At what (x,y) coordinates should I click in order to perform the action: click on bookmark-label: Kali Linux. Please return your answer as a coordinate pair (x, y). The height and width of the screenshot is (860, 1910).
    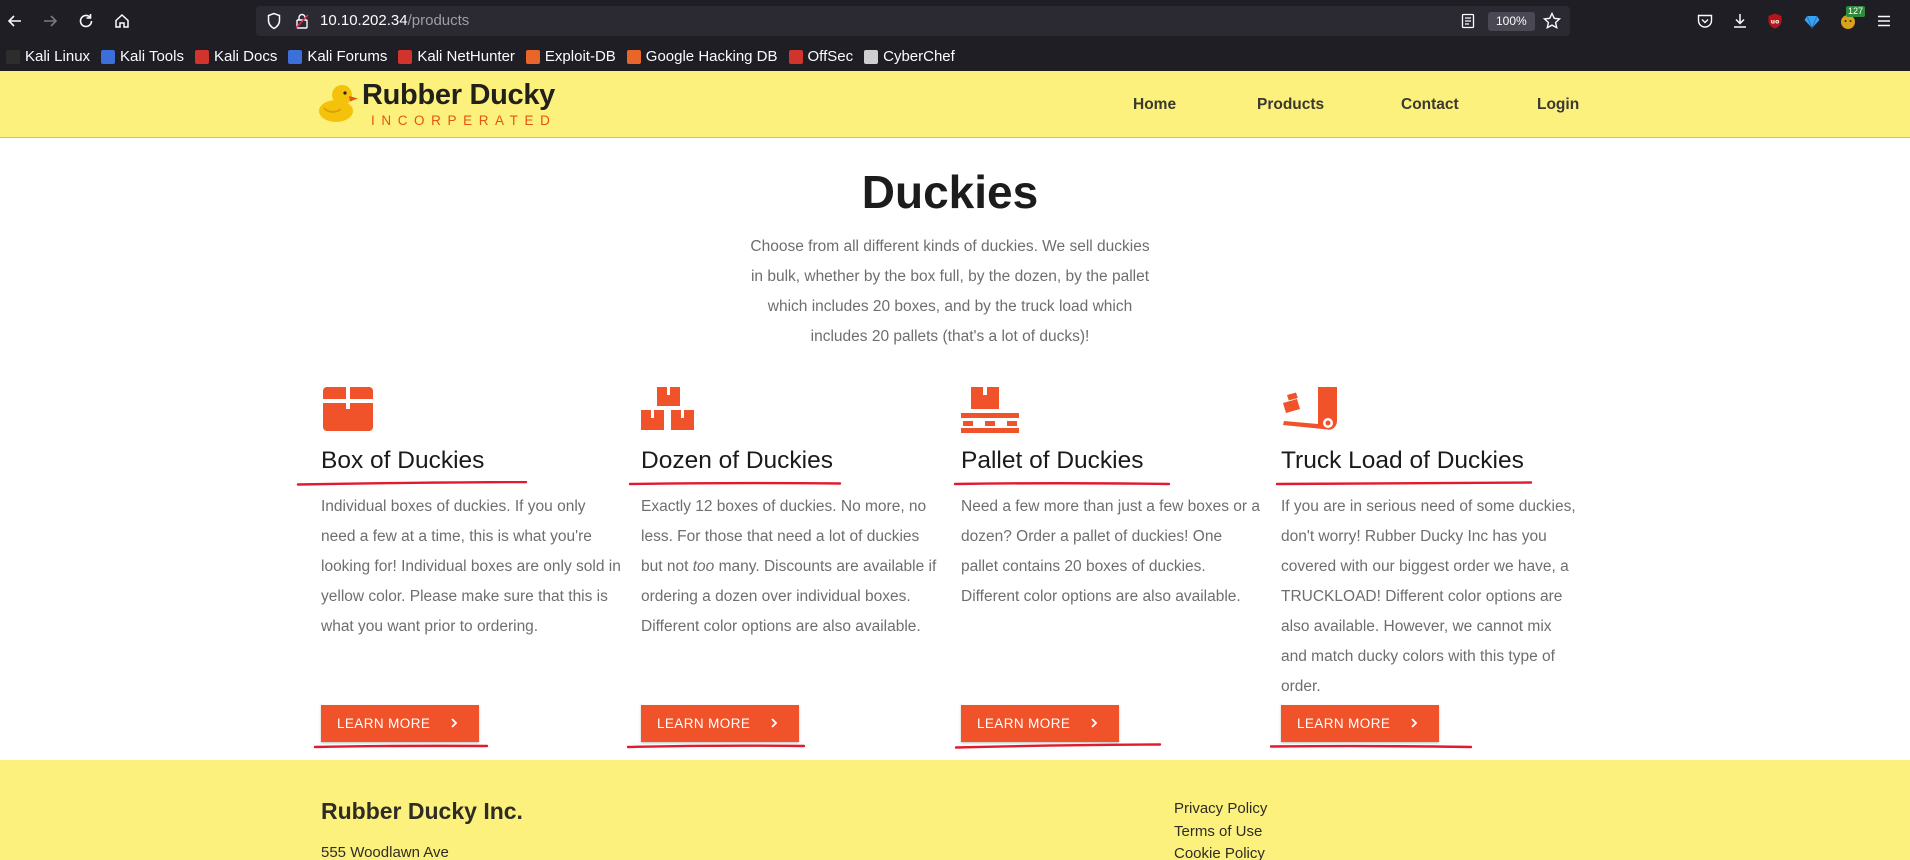
    Looking at the image, I should click on (58, 56).